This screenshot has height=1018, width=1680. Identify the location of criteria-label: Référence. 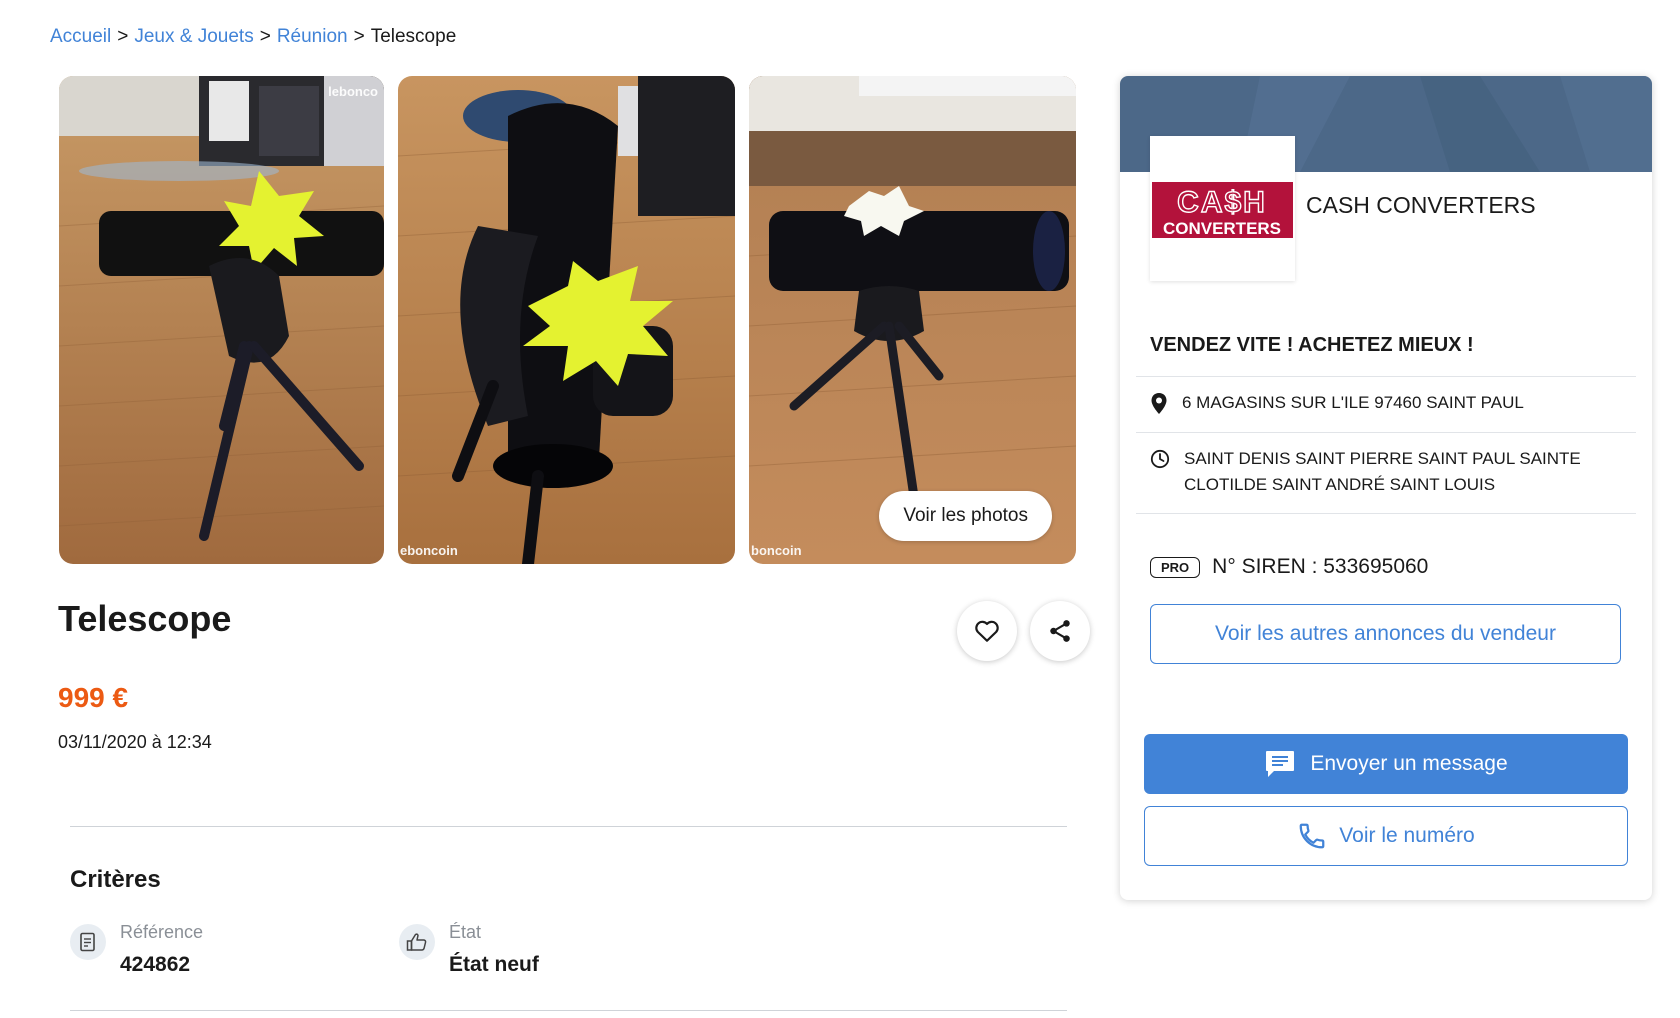
(162, 932).